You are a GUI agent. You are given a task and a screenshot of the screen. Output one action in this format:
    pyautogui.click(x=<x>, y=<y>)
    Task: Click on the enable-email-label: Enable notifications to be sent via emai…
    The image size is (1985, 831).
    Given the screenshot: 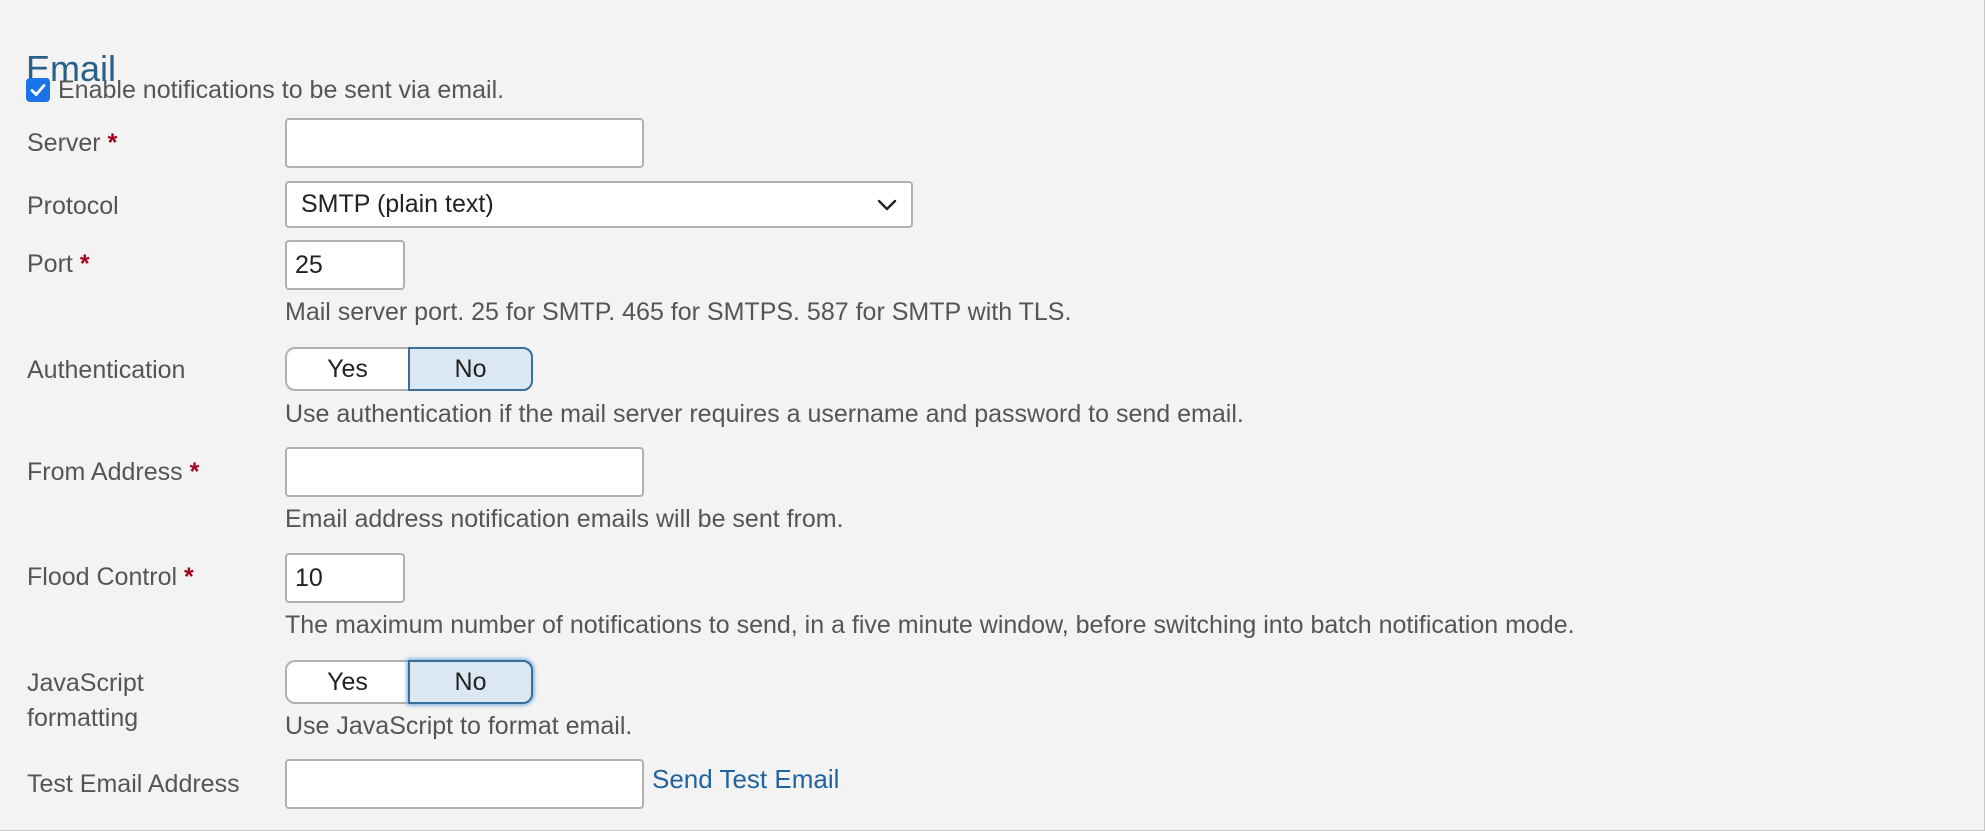 What is the action you would take?
    pyautogui.click(x=281, y=89)
    